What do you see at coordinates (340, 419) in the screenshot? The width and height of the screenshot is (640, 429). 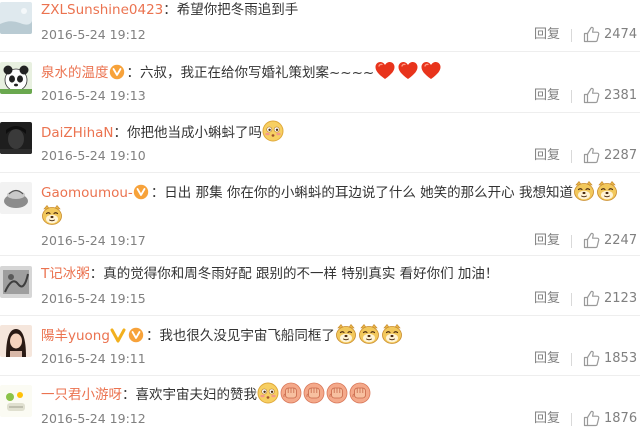 I see `comment-meta: 2016-5-24 19:12 回复 1876` at bounding box center [340, 419].